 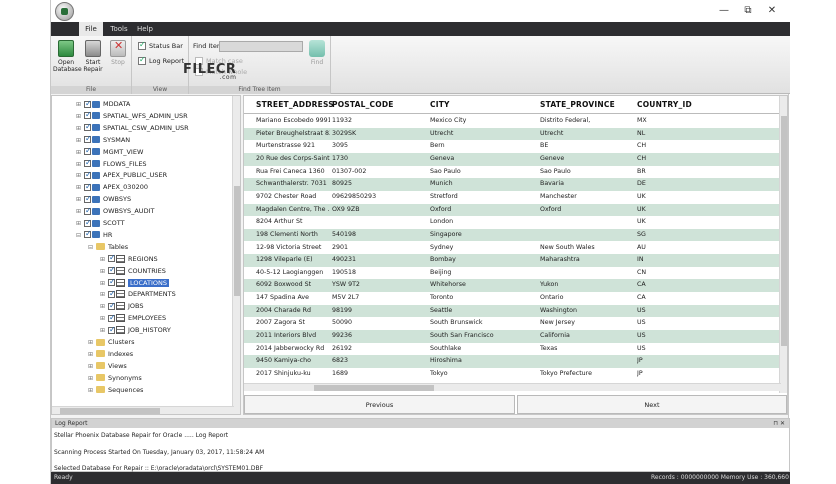 I want to click on tree-item: ⊞ JOB_HISTORY, so click(x=135, y=330).